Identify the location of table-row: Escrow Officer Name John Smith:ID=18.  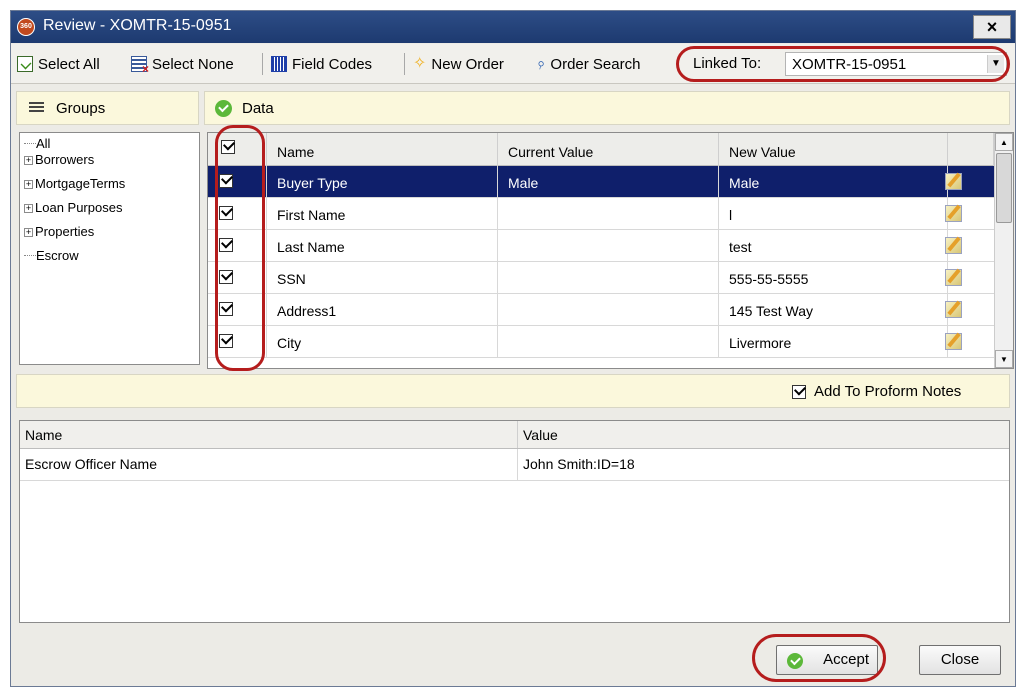
(514, 465).